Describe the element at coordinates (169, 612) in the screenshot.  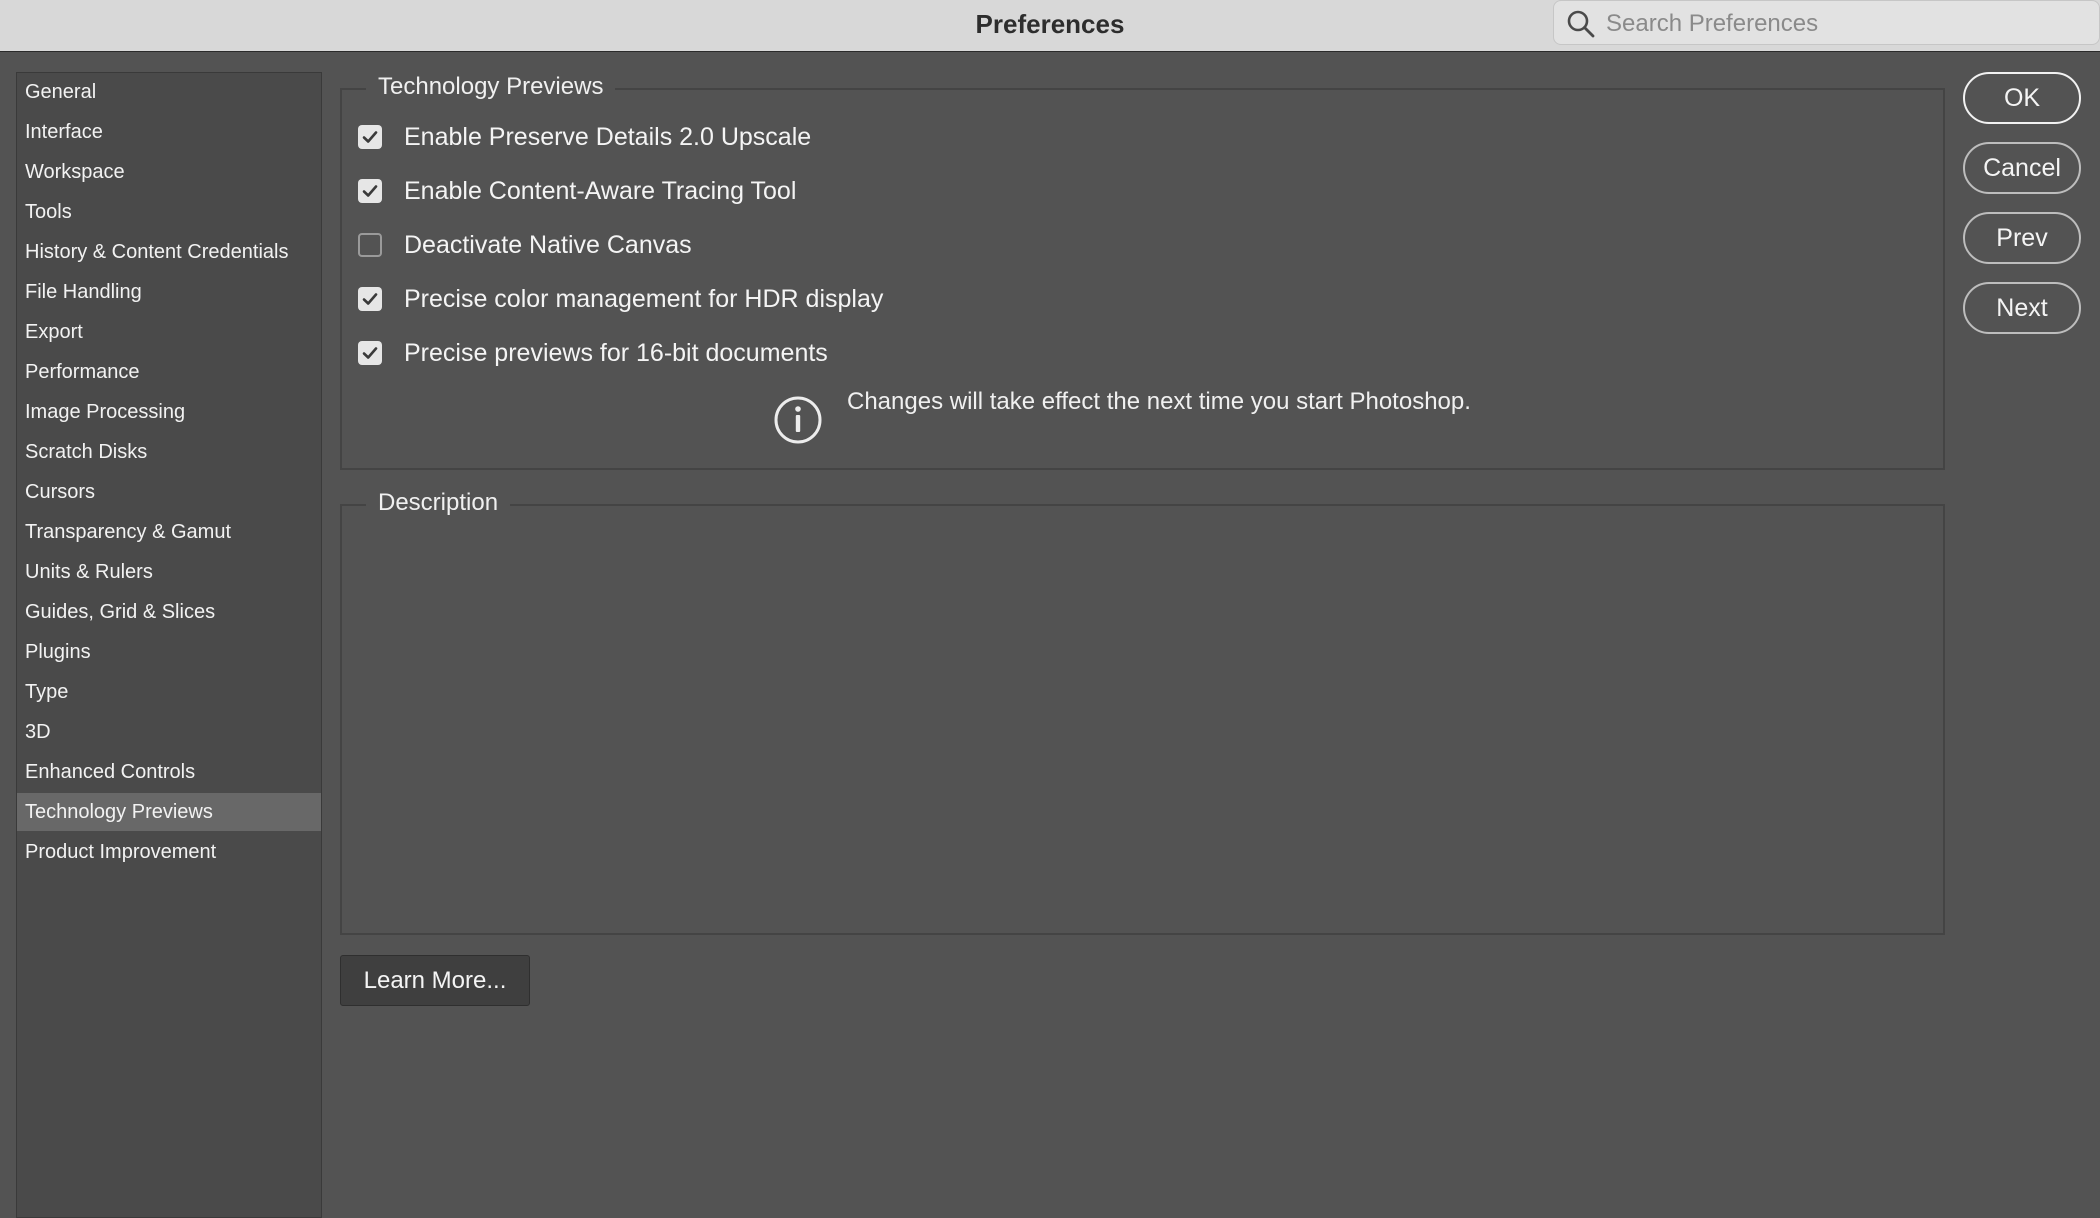
I see `sidebar-item-guides-grid: Guides, Grid & Slices` at that location.